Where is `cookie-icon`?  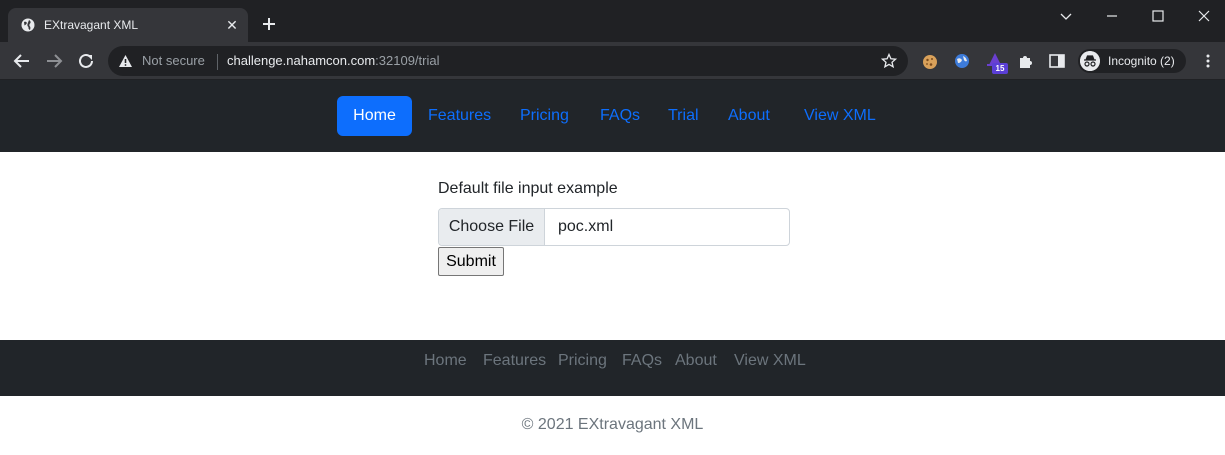
cookie-icon is located at coordinates (930, 62).